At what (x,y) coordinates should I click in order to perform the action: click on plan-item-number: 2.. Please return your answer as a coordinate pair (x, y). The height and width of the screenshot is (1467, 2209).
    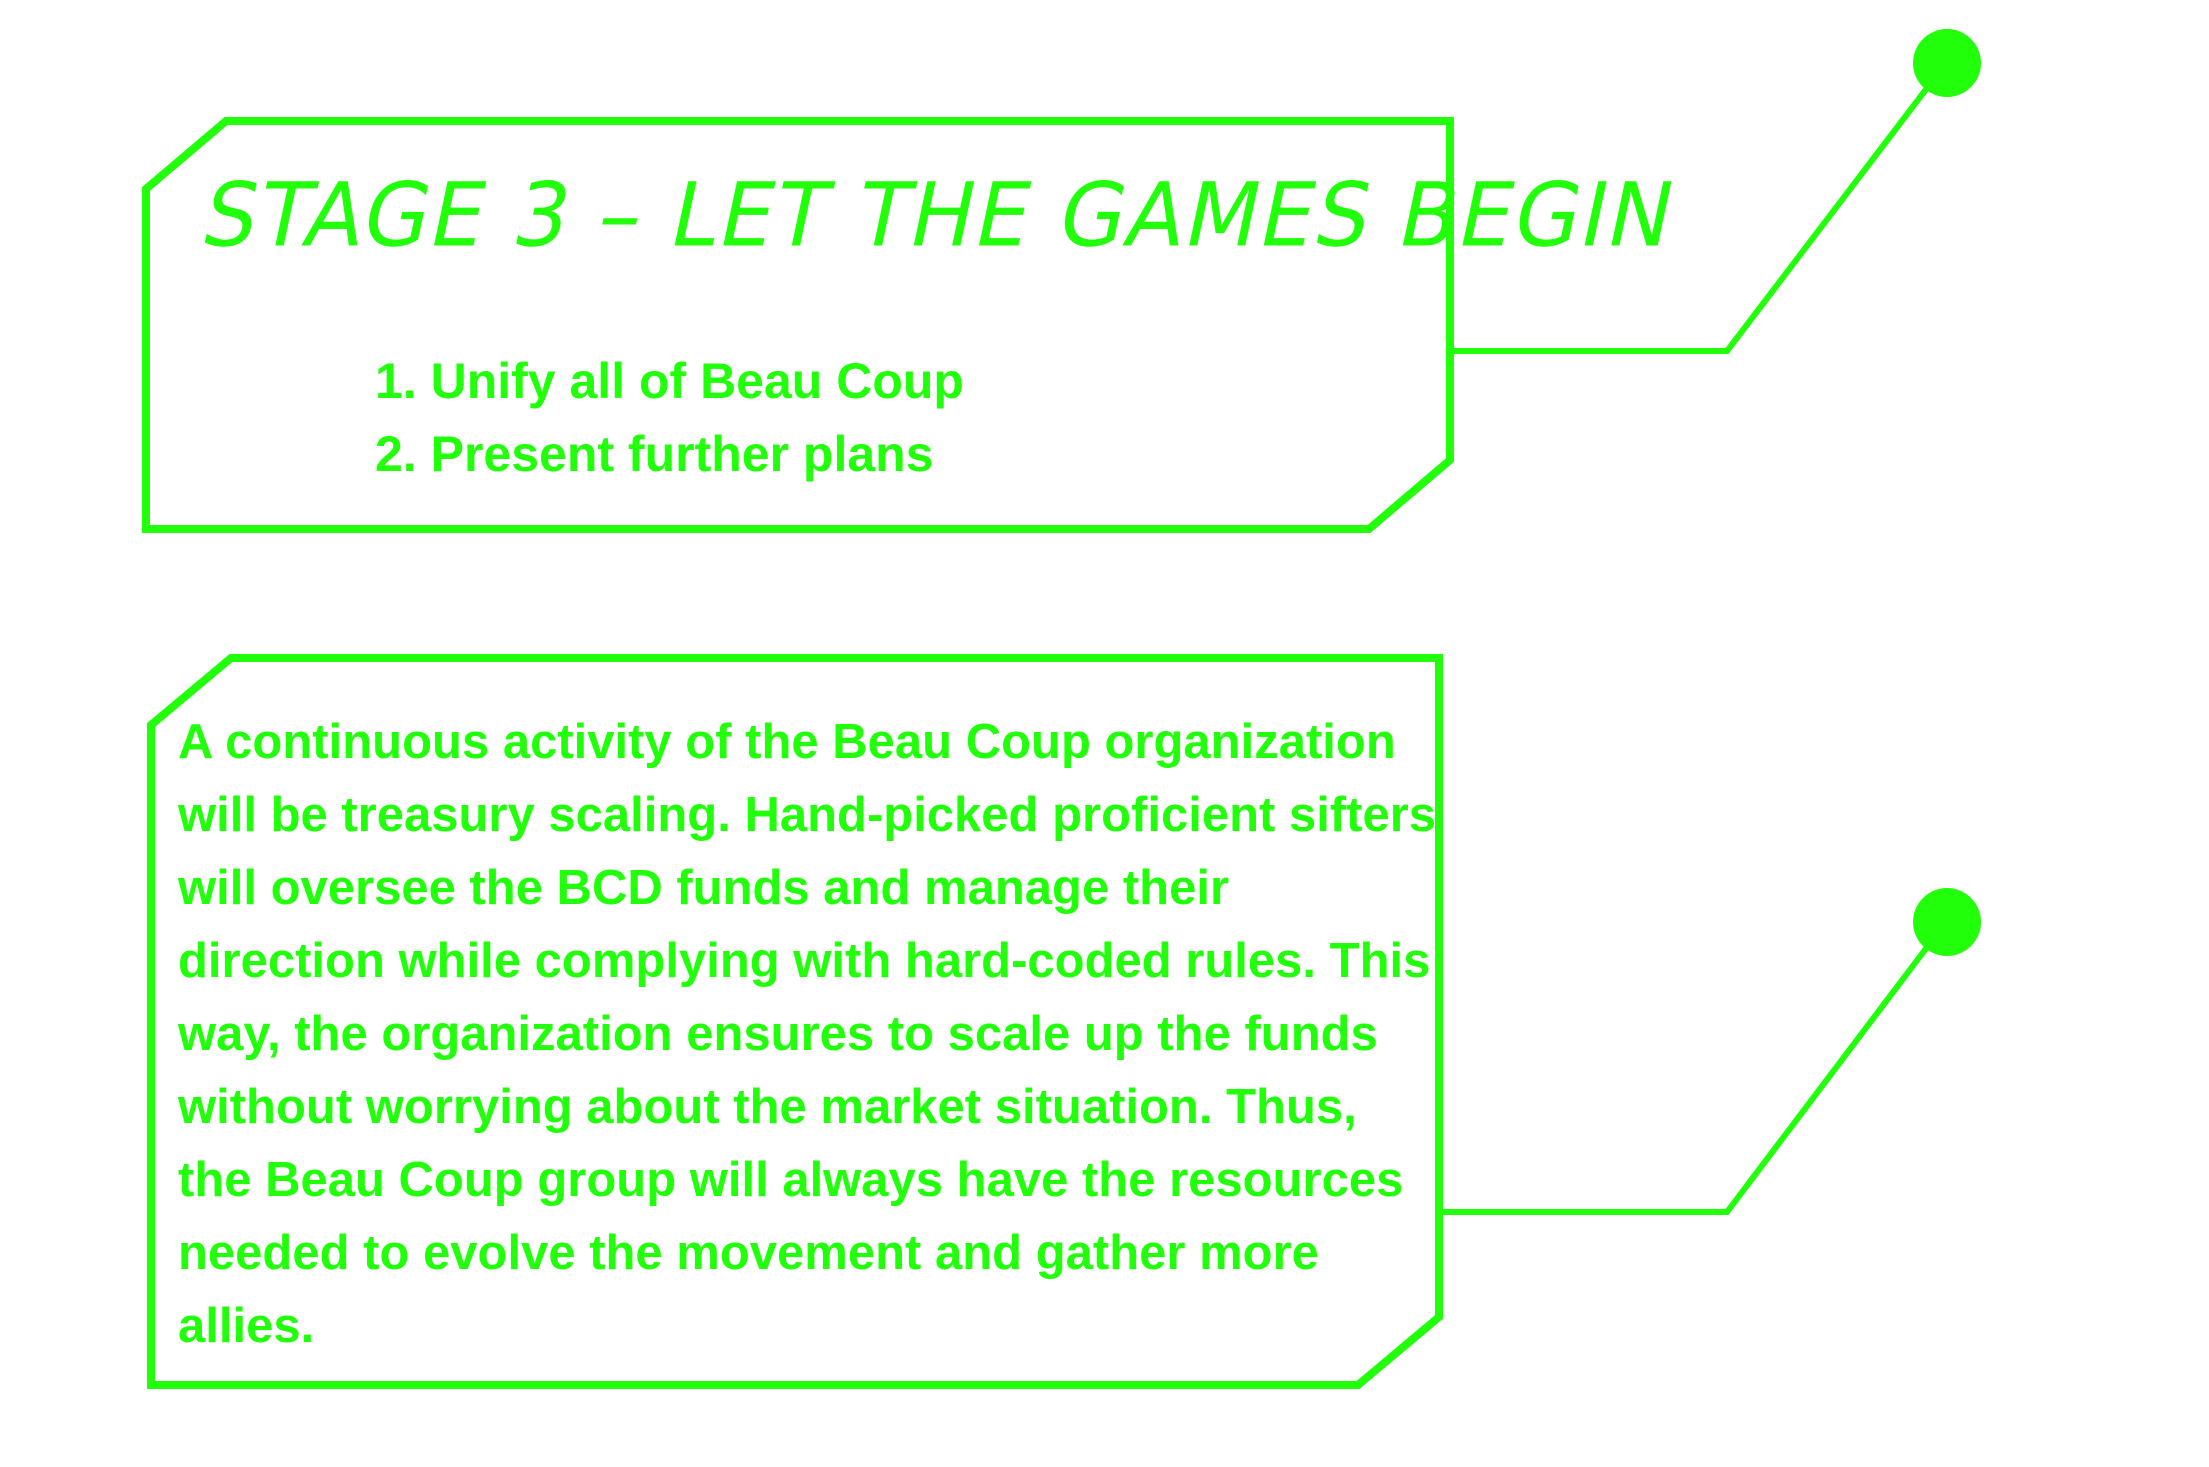
    Looking at the image, I should click on (396, 454).